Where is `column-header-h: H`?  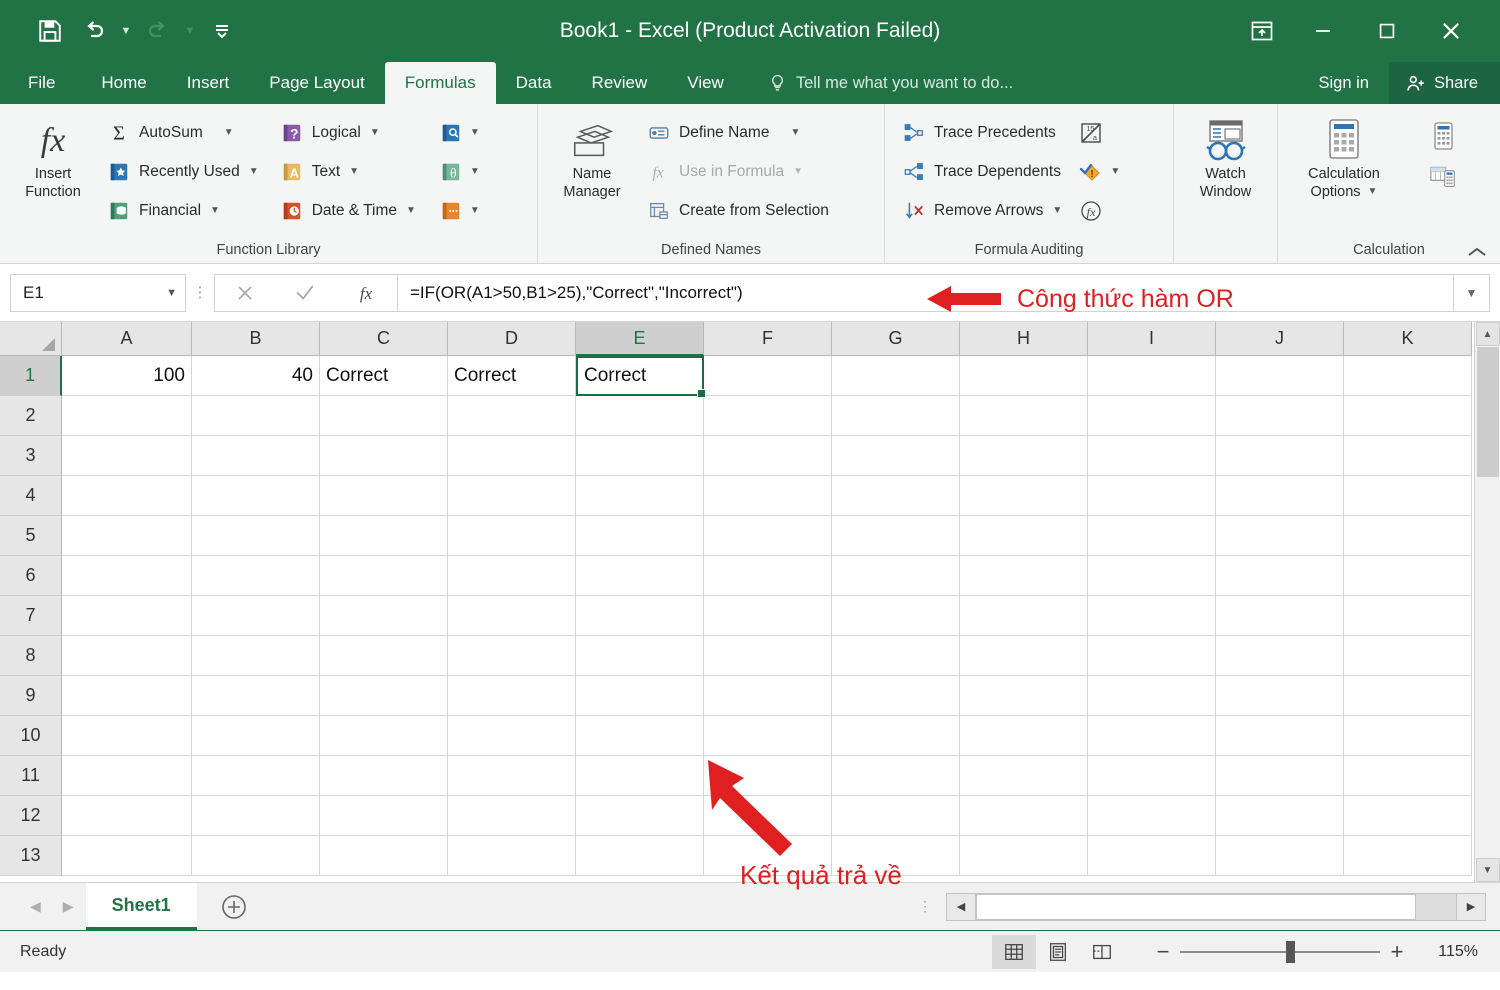 column-header-h: H is located at coordinates (1024, 339).